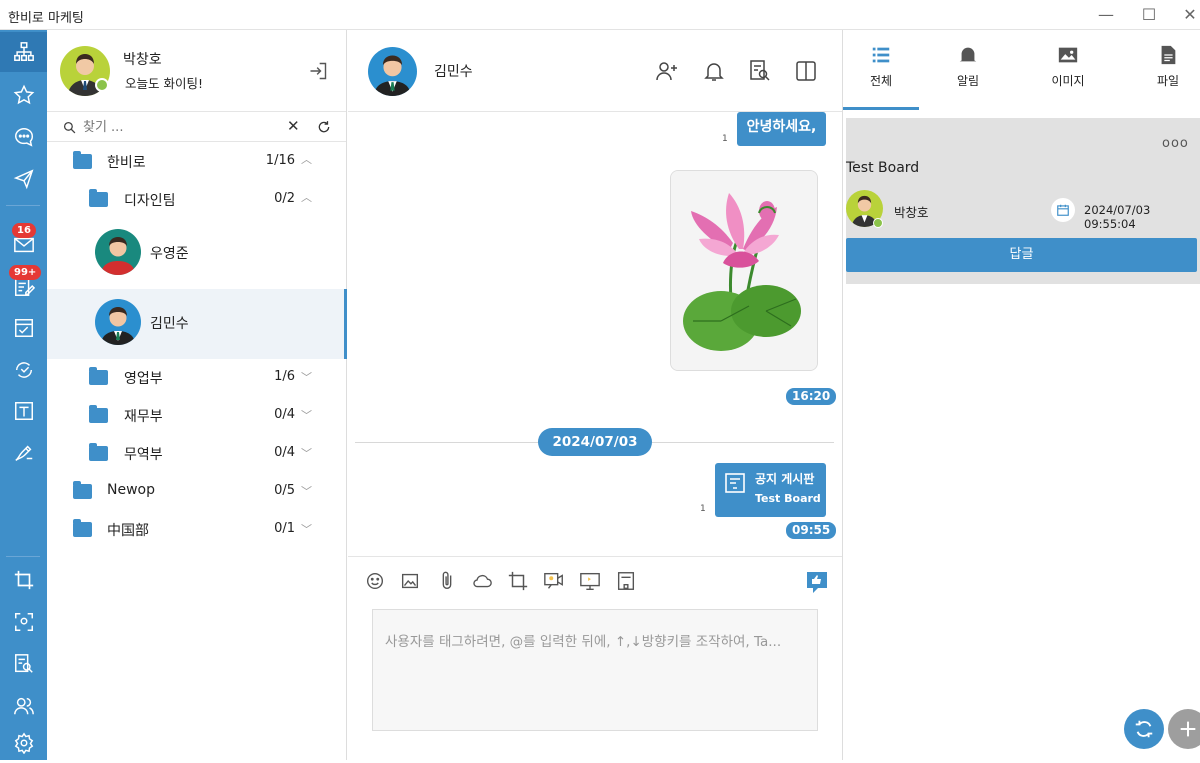  I want to click on close-window-button: ✕, so click(1190, 15).